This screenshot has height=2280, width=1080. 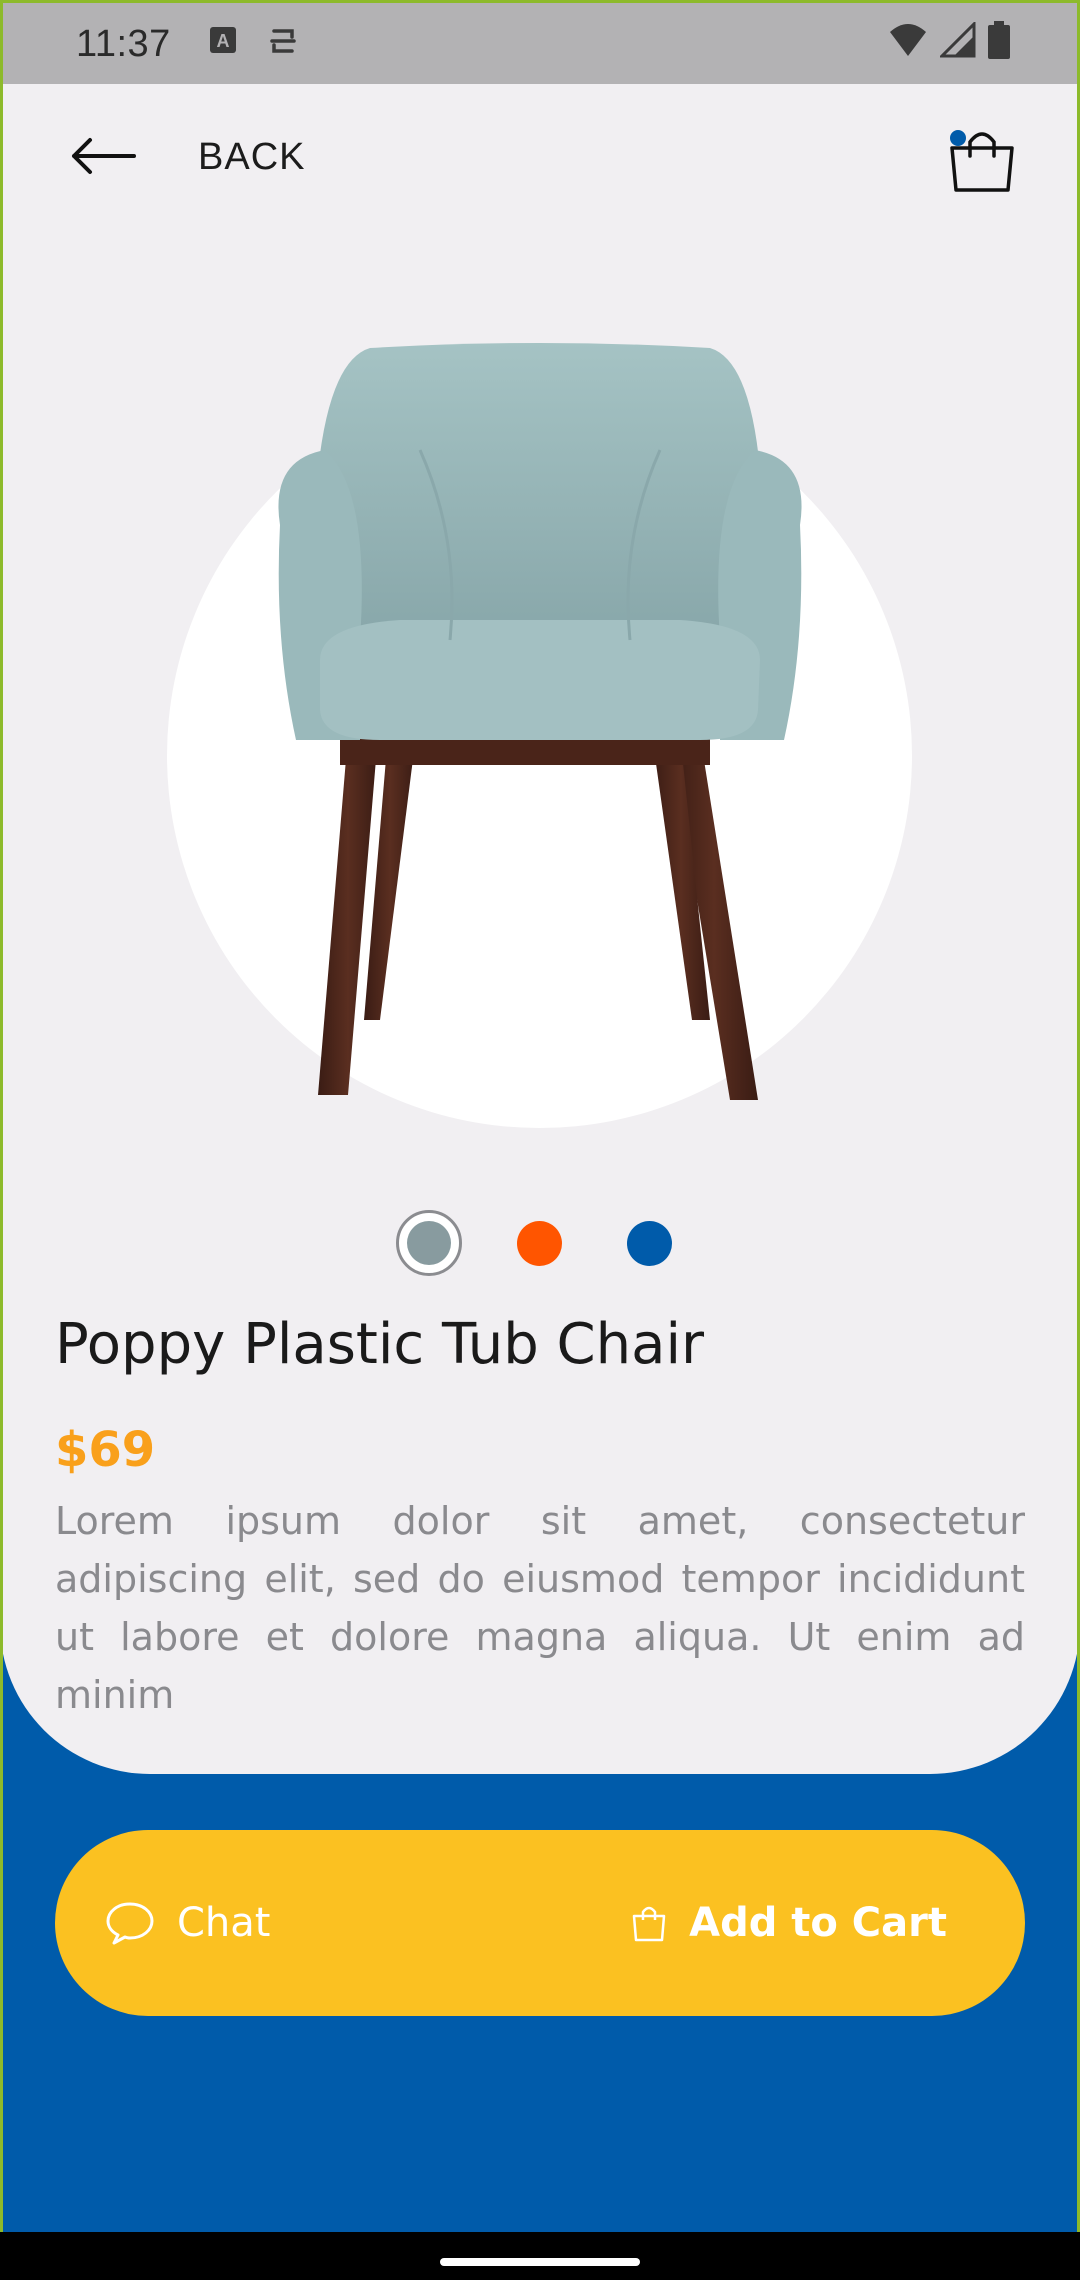 I want to click on frame-edge-left, so click(x=1, y=1116).